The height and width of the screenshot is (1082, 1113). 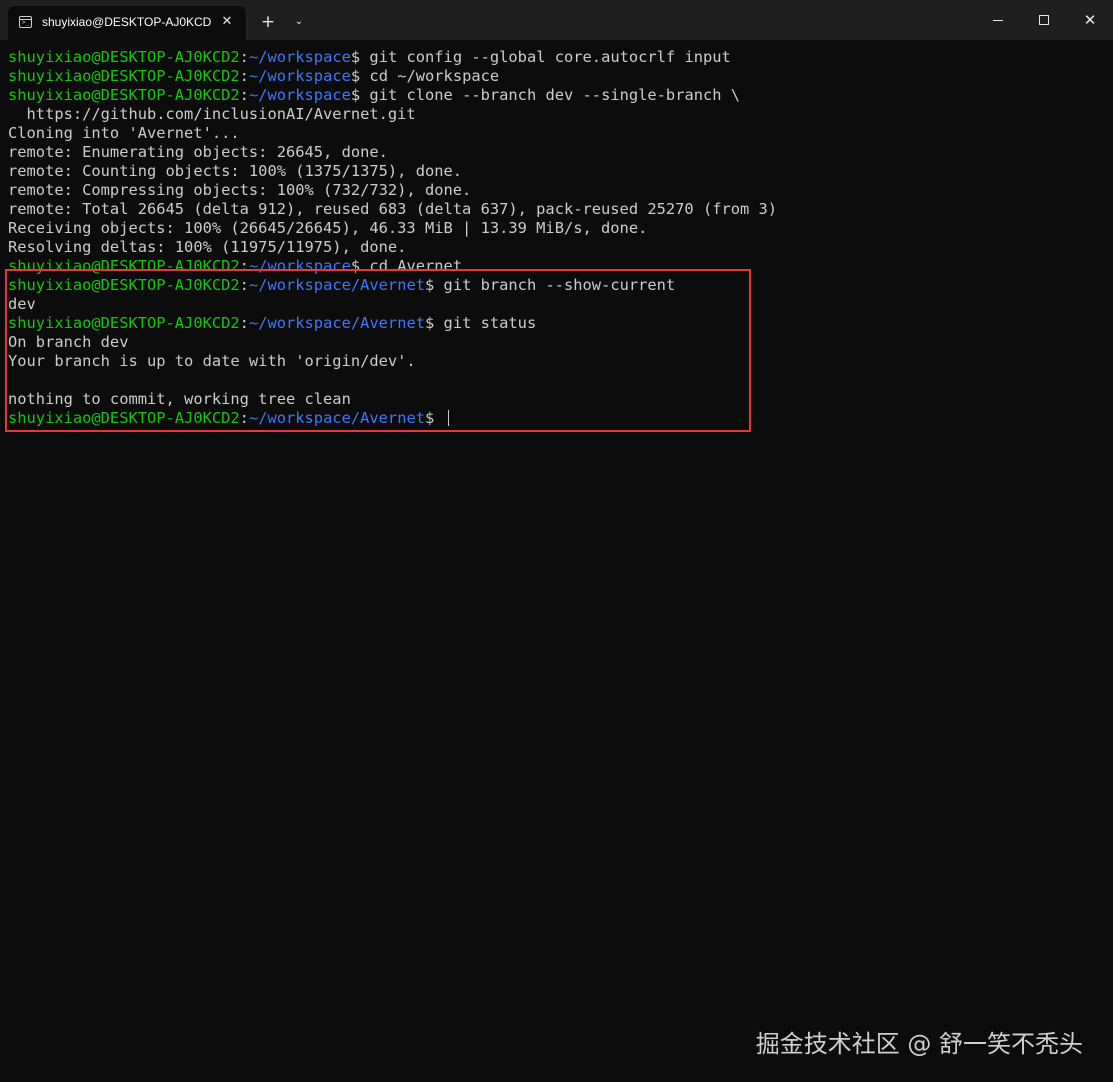 I want to click on command-text: git clone --branch dev --single-branch \, so click(x=550, y=95).